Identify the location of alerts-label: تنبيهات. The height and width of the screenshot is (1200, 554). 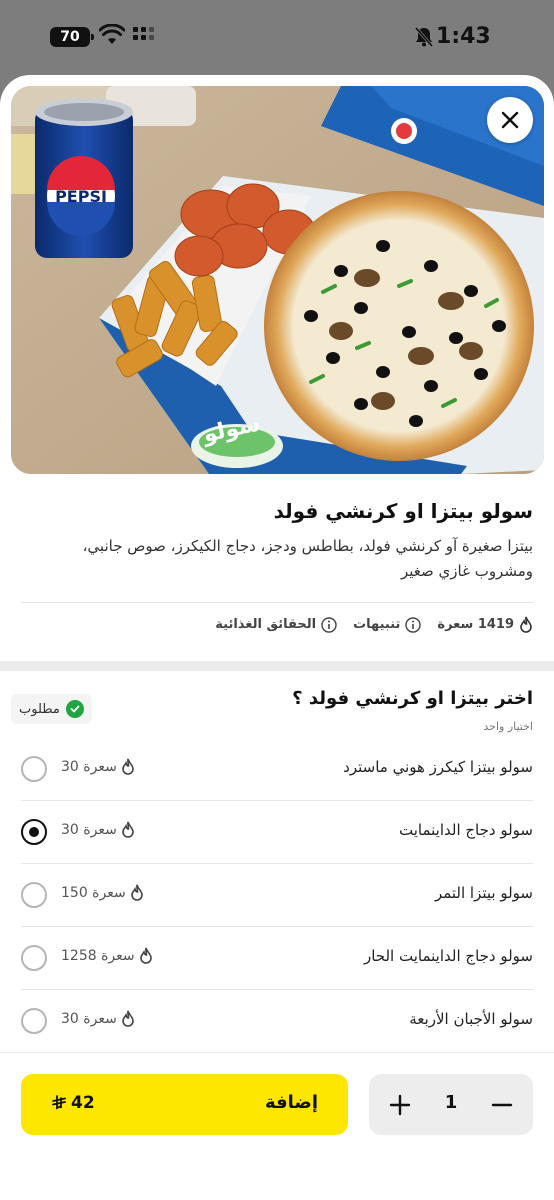
(377, 624).